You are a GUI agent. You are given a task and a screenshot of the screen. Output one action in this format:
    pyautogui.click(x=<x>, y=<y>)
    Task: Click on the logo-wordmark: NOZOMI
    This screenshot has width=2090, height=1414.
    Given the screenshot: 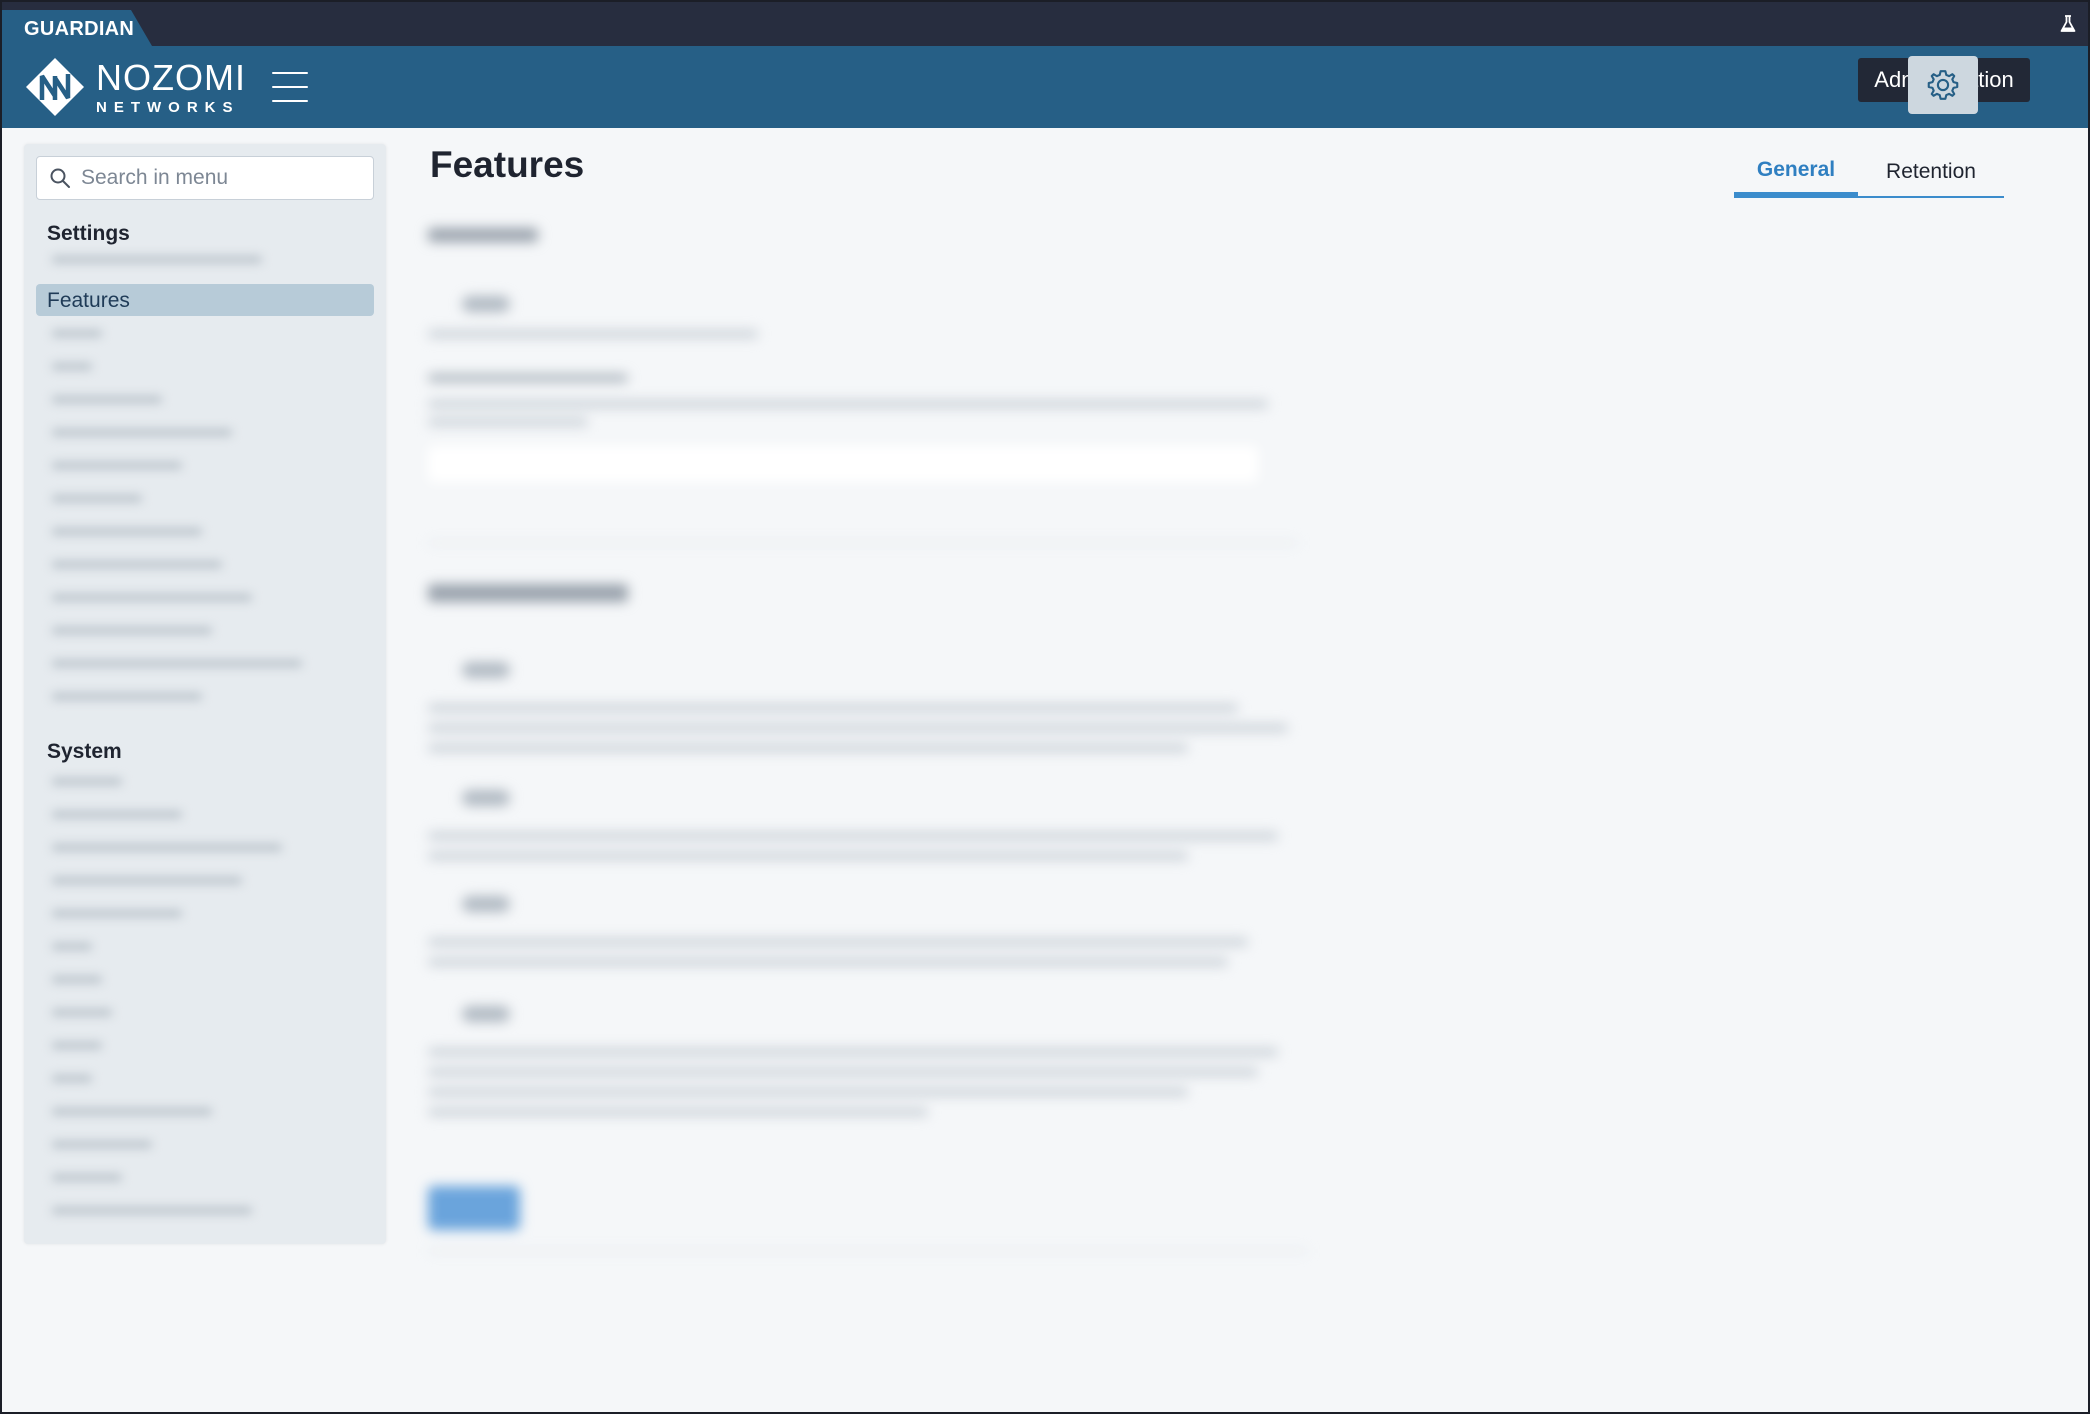 What is the action you would take?
    pyautogui.click(x=171, y=77)
    